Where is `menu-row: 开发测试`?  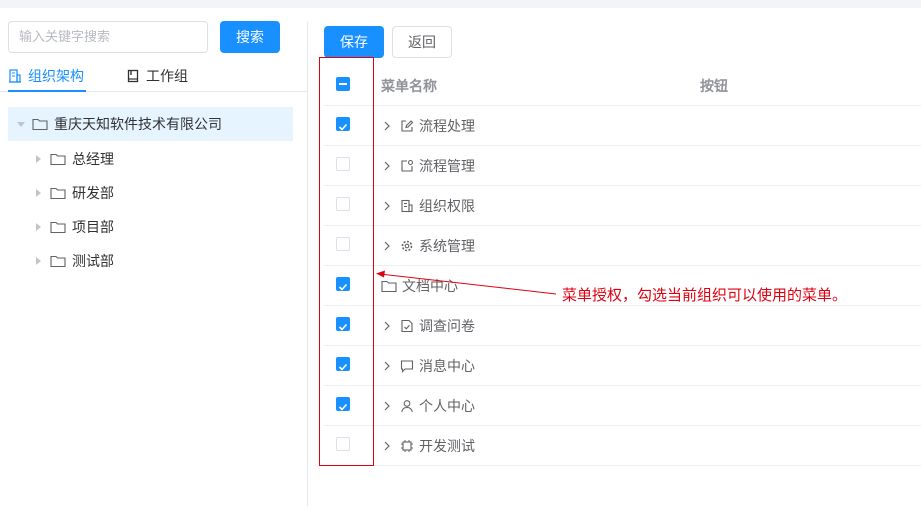
menu-row: 开发测试 is located at coordinates (427, 446).